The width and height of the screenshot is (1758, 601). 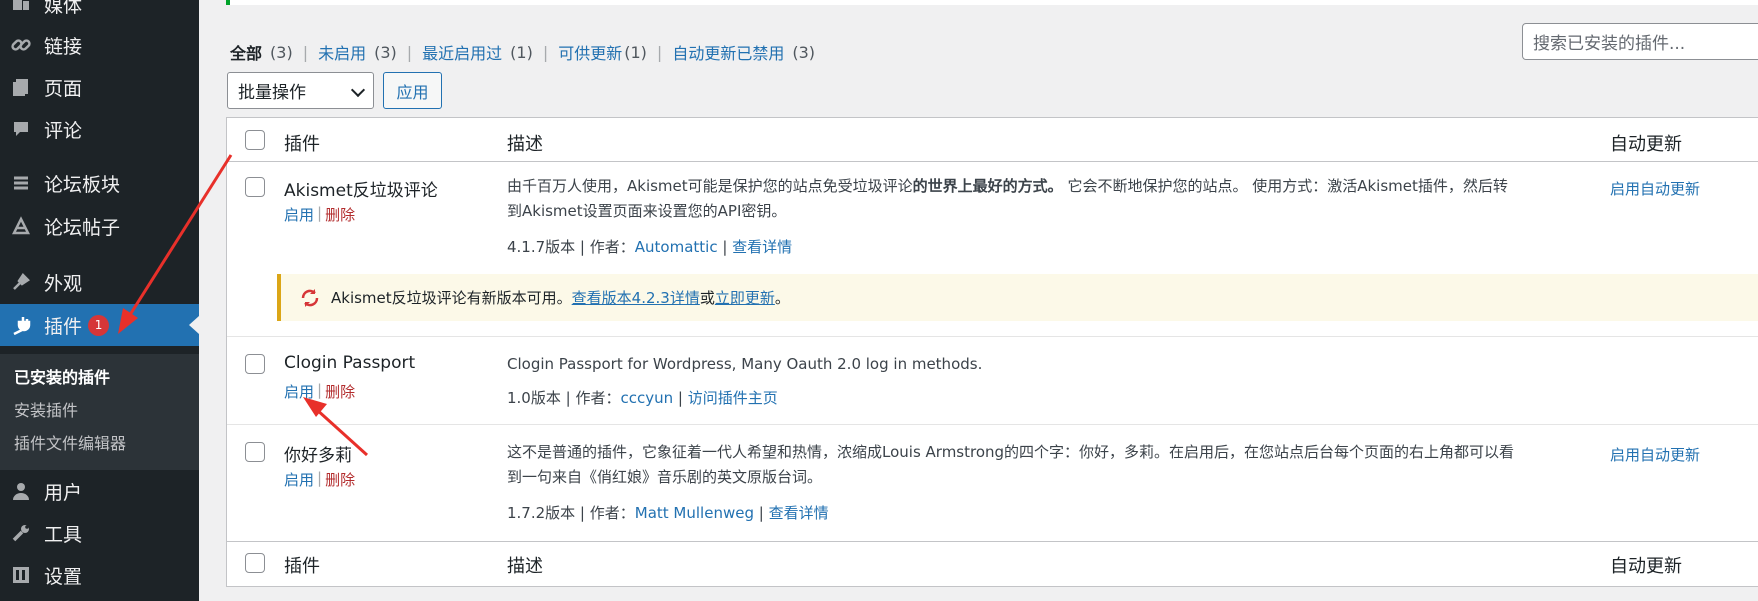 I want to click on filter-recently-active: 最近启用过, so click(x=462, y=52).